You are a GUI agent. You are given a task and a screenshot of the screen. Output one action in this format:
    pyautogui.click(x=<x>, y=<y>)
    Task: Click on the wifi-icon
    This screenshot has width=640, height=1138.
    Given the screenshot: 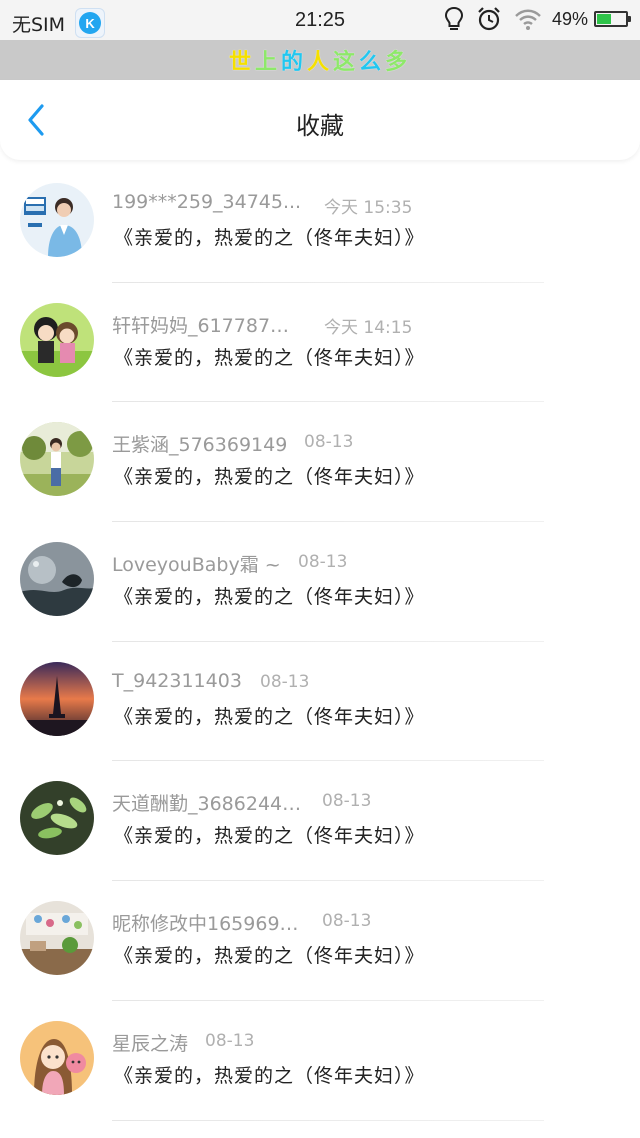 What is the action you would take?
    pyautogui.click(x=528, y=19)
    